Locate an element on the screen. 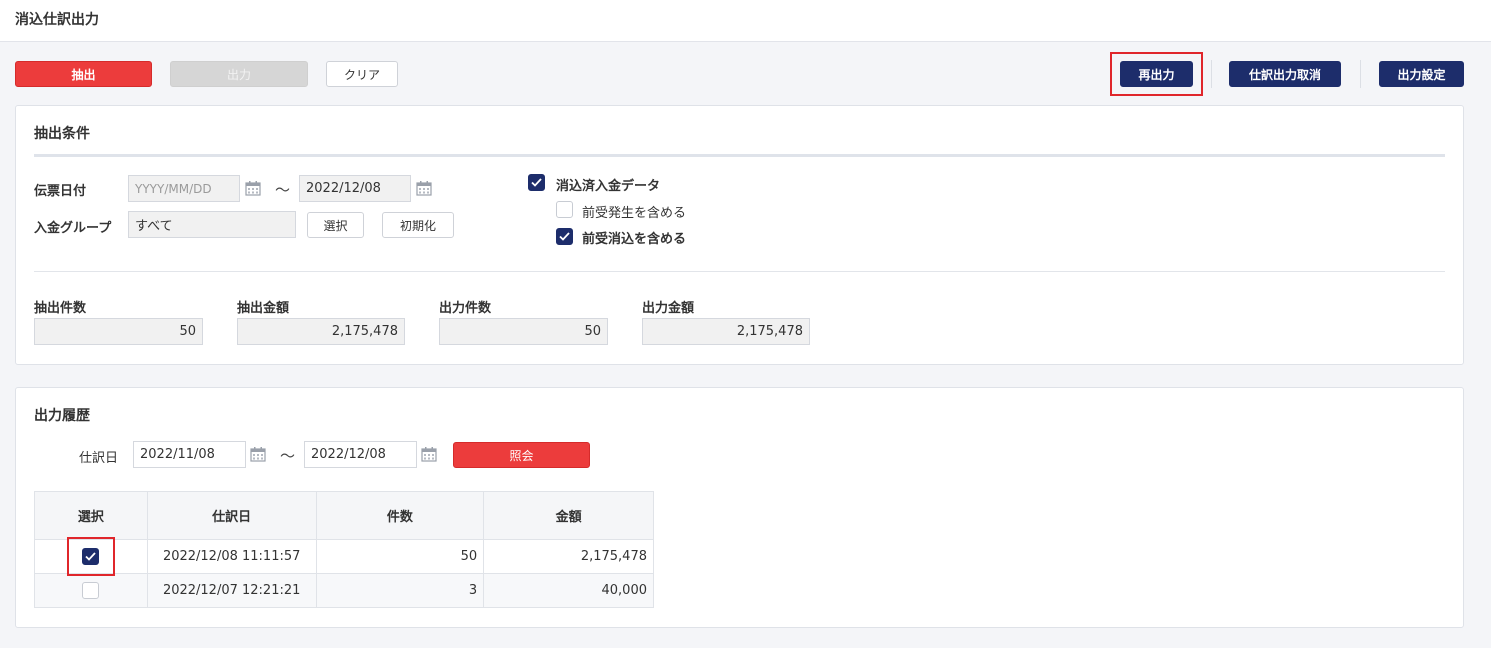  advance-clear-checkbox is located at coordinates (564, 236).